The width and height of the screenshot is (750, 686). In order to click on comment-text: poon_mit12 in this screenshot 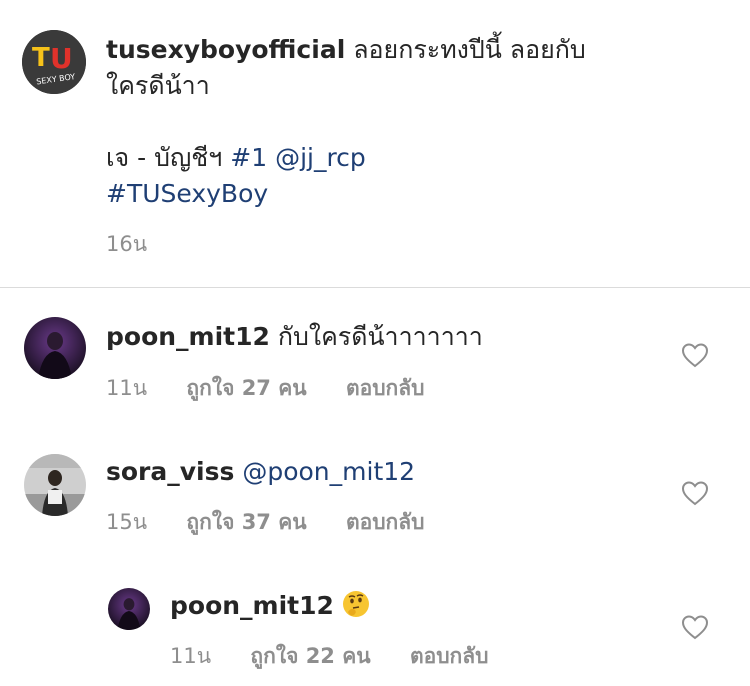, I will do `click(270, 606)`.